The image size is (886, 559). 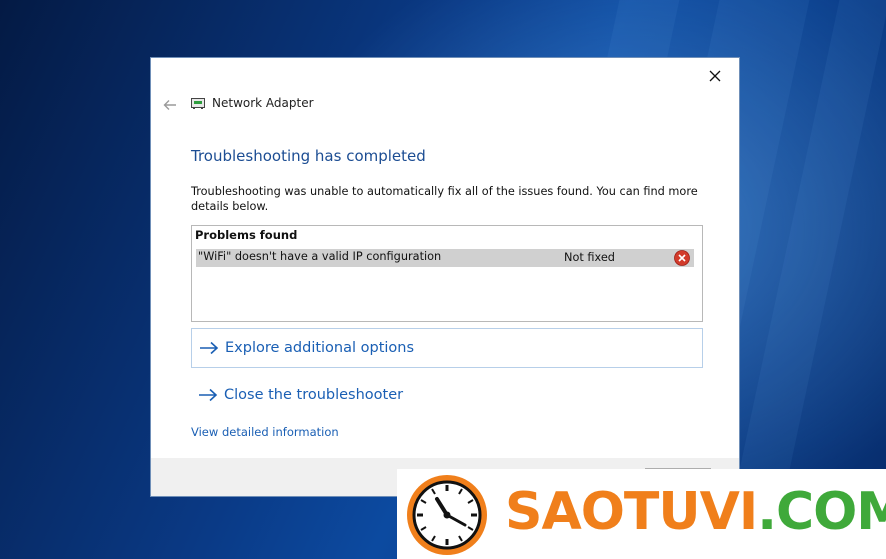 I want to click on view-detailed-information-link: View detailed information, so click(x=265, y=432).